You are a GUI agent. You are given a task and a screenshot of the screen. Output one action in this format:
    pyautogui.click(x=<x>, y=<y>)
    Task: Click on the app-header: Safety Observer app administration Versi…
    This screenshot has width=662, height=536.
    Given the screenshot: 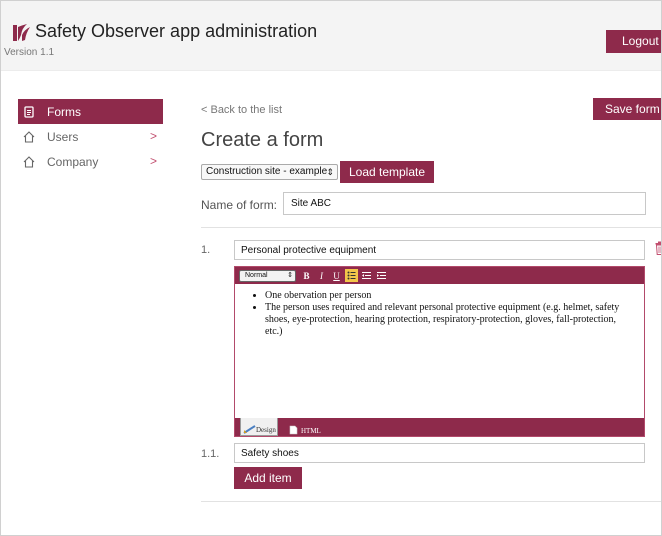 What is the action you would take?
    pyautogui.click(x=331, y=36)
    